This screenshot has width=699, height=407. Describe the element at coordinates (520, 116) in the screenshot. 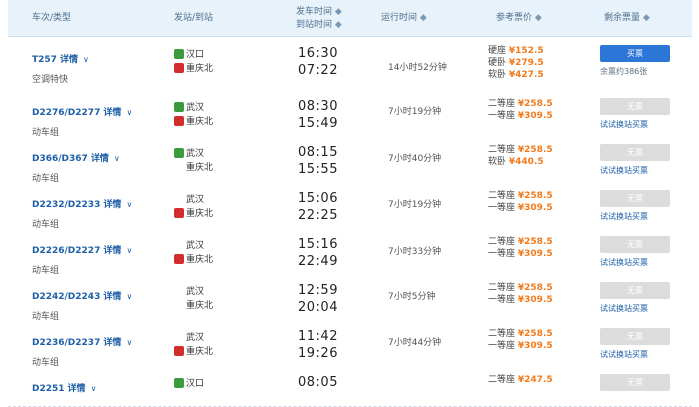

I see `price-line: 一等座 ¥309.5` at that location.